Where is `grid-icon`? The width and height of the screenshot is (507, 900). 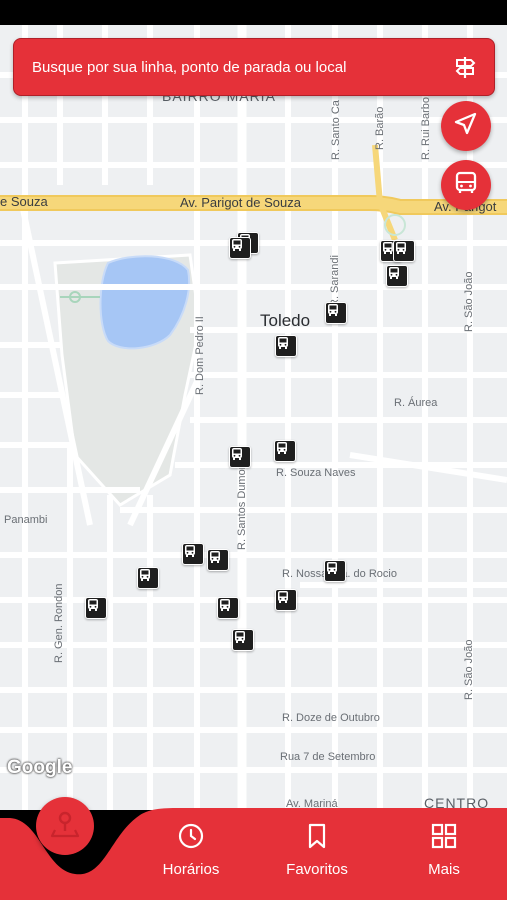 grid-icon is located at coordinates (444, 838).